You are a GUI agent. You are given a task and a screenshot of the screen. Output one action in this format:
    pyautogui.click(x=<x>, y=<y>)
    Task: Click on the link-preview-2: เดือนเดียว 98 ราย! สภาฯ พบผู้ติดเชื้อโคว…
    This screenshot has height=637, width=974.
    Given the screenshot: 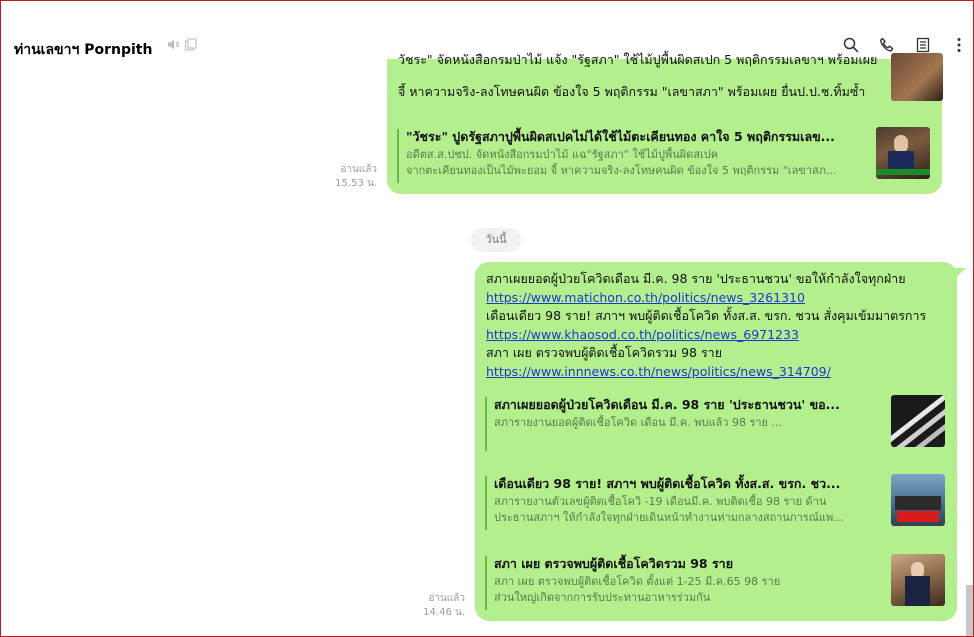 What is the action you would take?
    pyautogui.click(x=715, y=503)
    